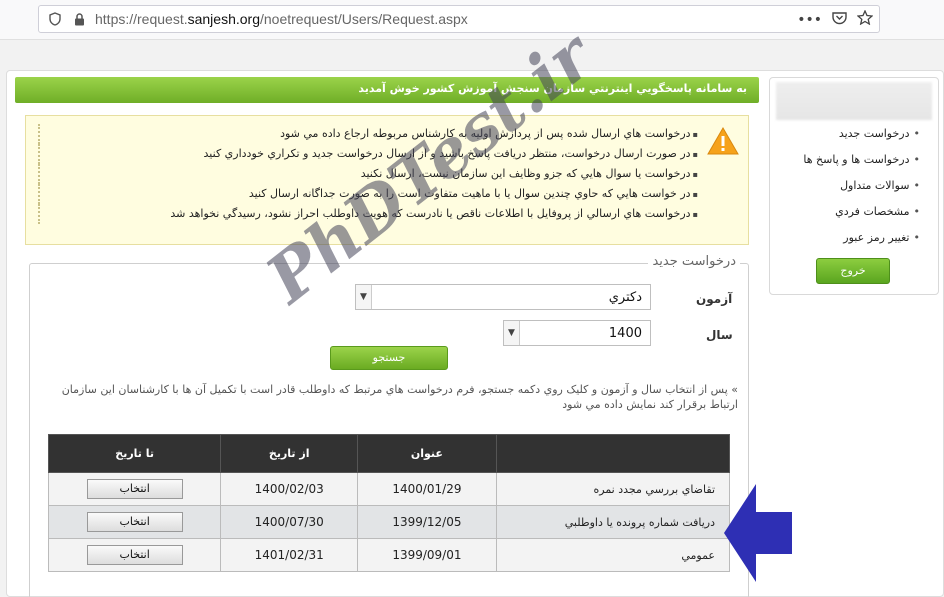 The image size is (944, 597). Describe the element at coordinates (503, 297) in the screenshot. I see `exam-select: ▼ دکتري` at that location.